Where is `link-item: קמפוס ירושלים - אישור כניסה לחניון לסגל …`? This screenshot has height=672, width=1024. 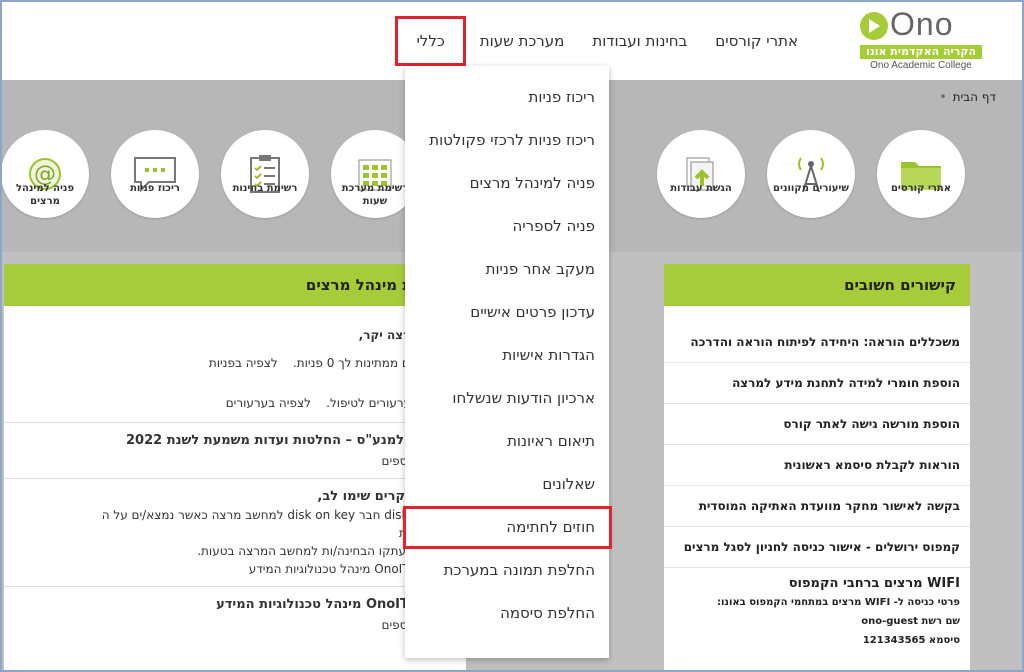 link-item: קמפוס ירושלים - אישור כניסה לחניון לסגל … is located at coordinates (817, 547).